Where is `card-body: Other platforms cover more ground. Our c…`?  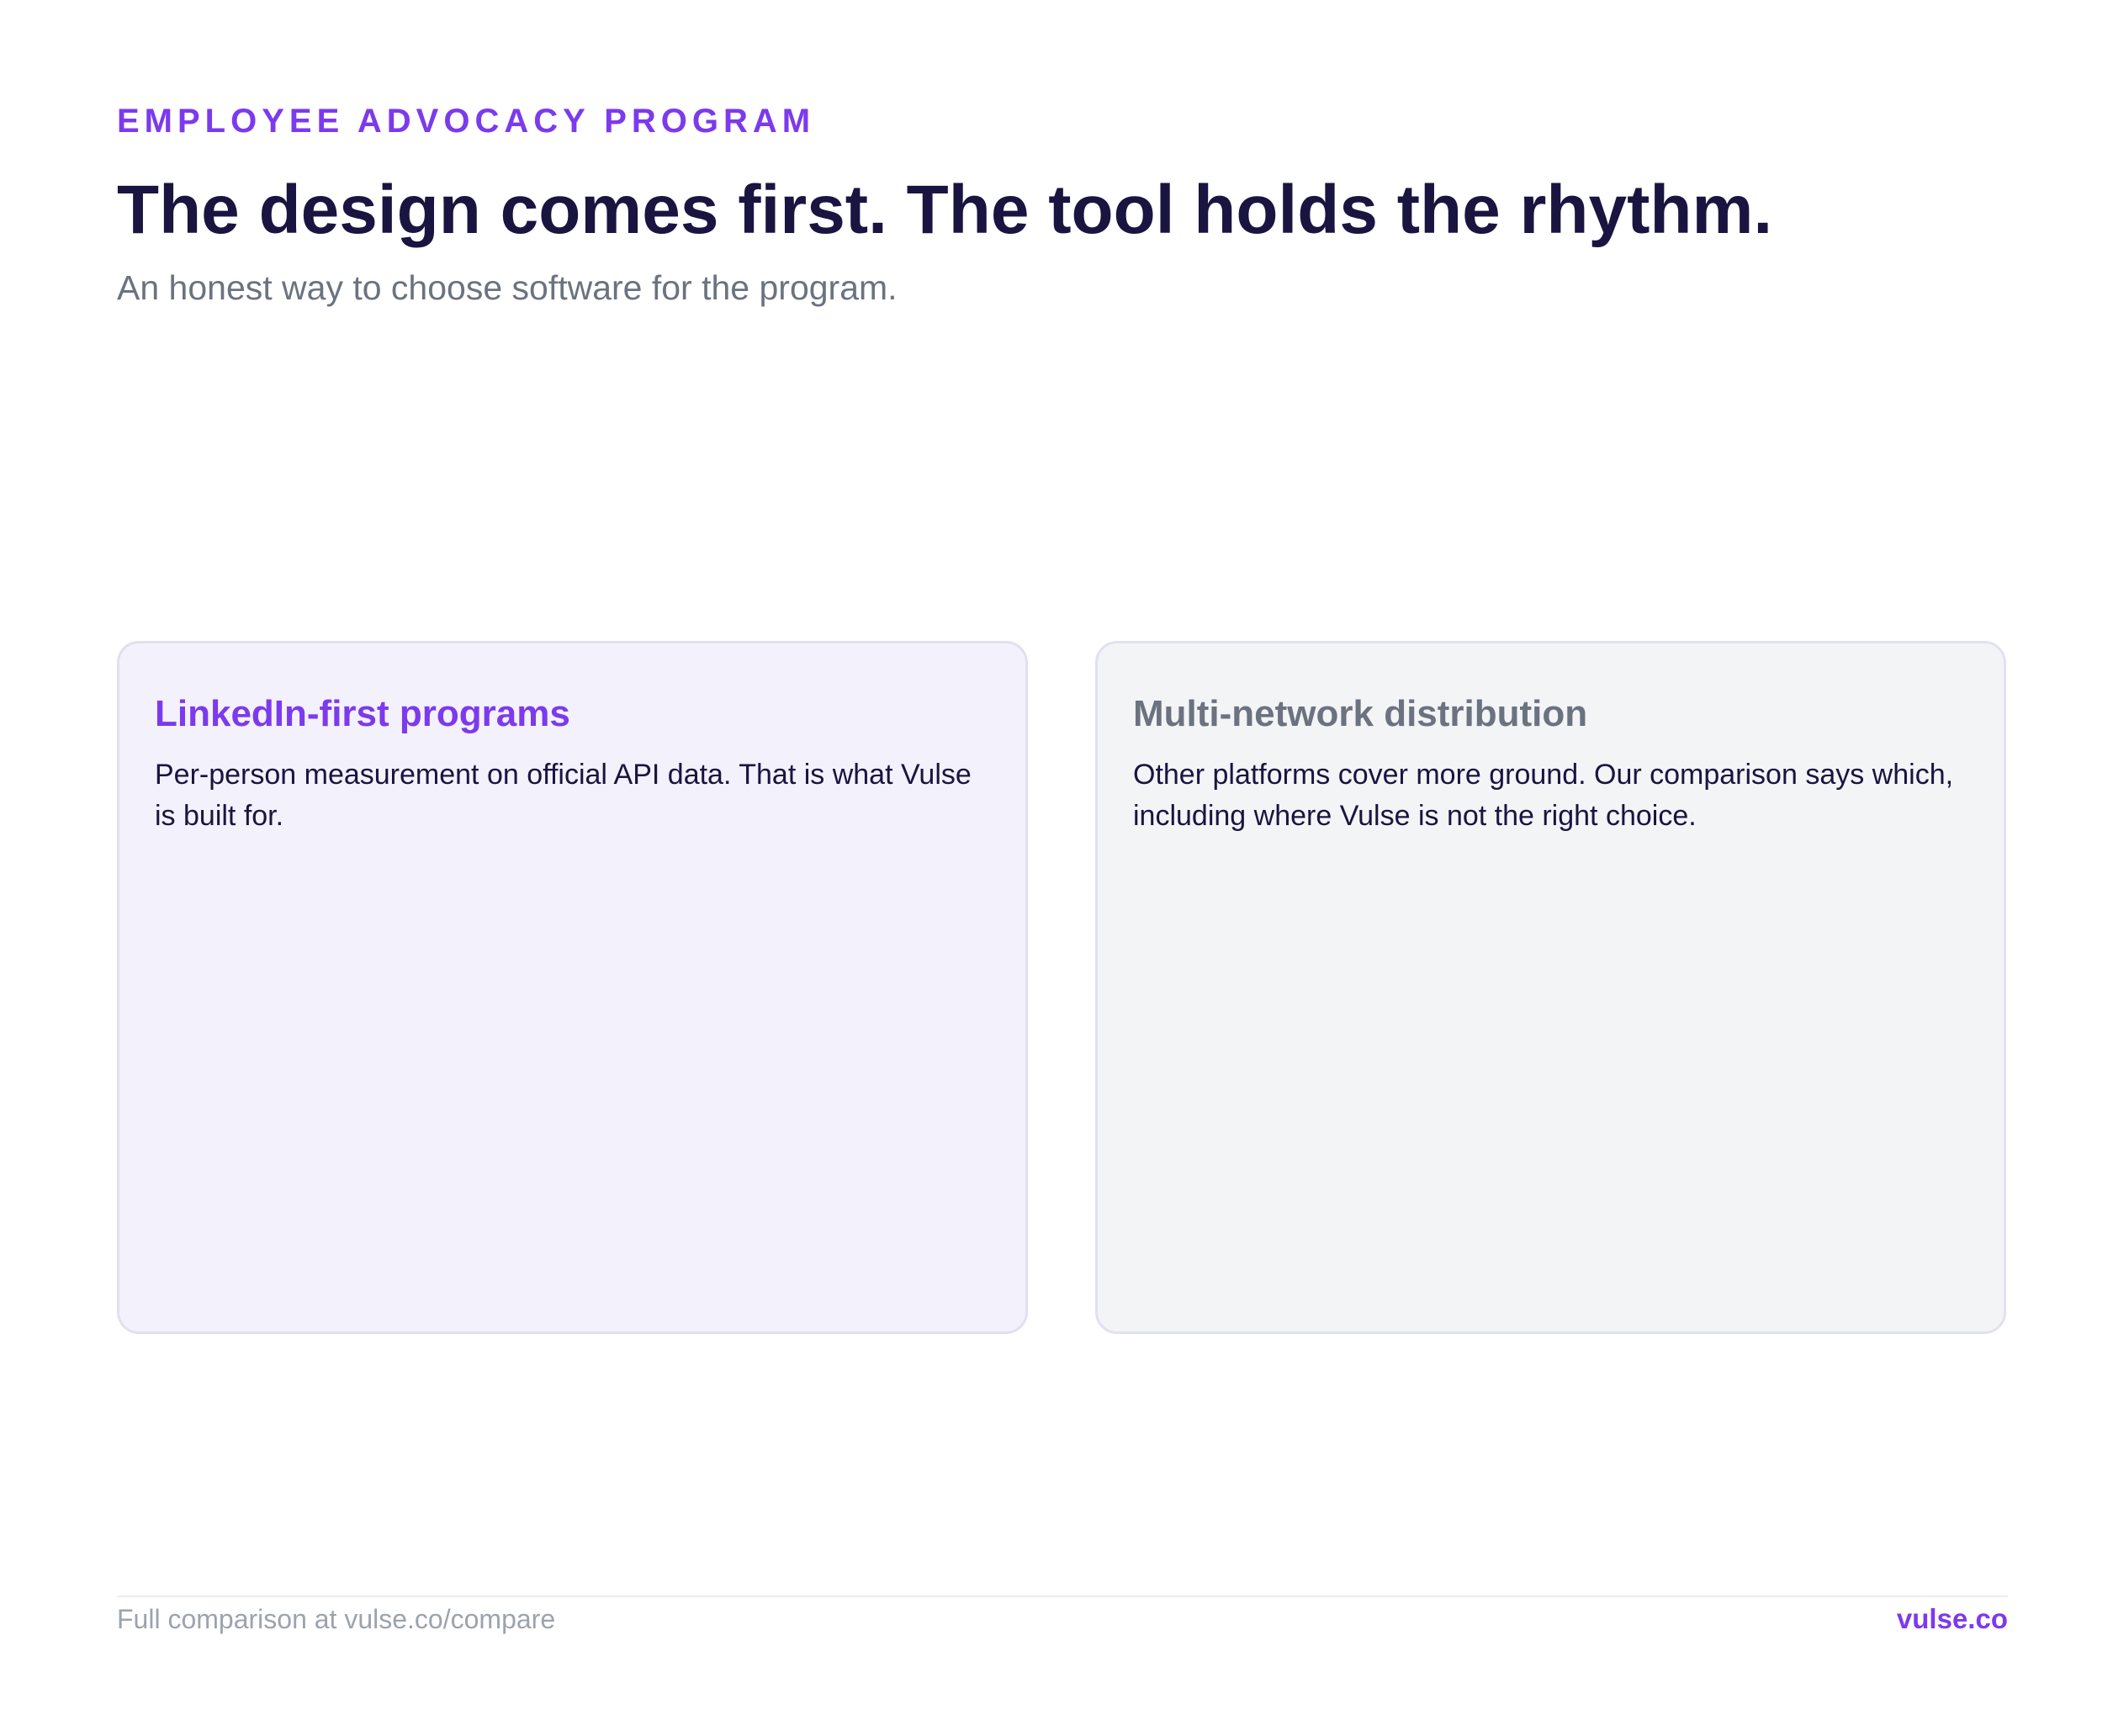 card-body: Other platforms cover more ground. Our c… is located at coordinates (1543, 795).